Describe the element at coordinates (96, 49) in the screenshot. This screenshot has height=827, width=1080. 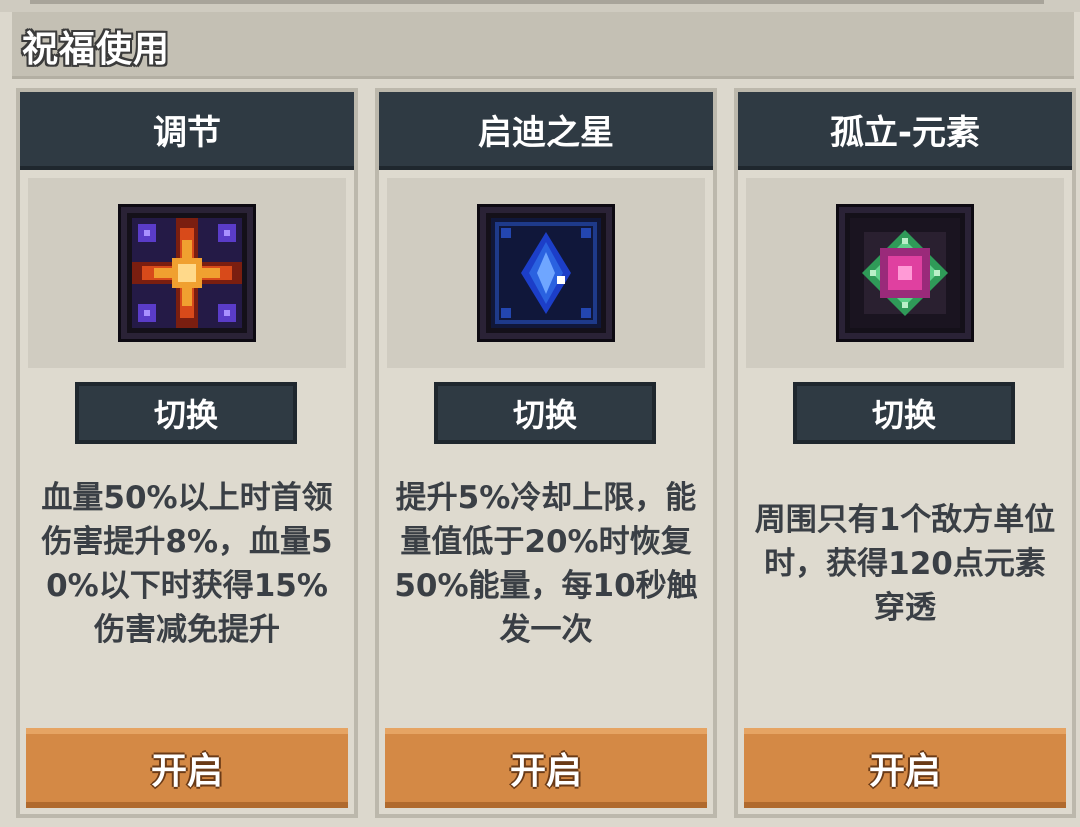
I see `page-title: 祝福使用` at that location.